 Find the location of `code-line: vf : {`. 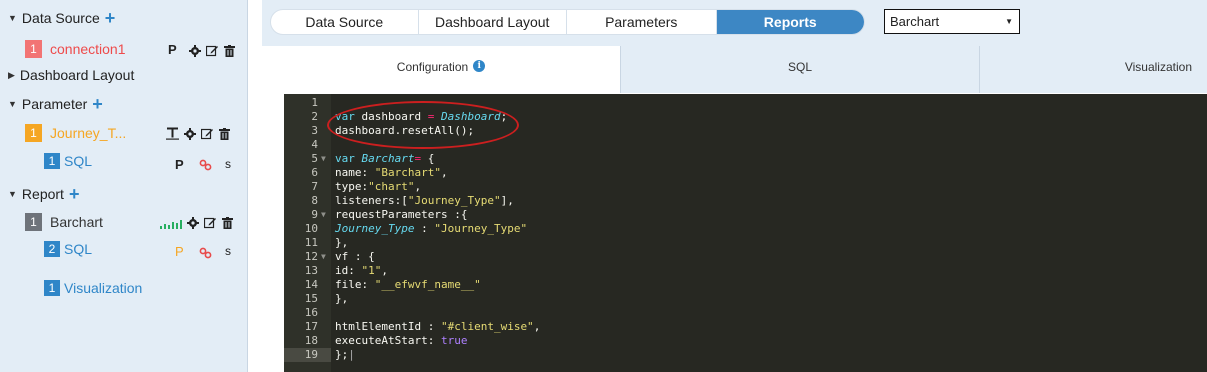

code-line: vf : { is located at coordinates (355, 256).